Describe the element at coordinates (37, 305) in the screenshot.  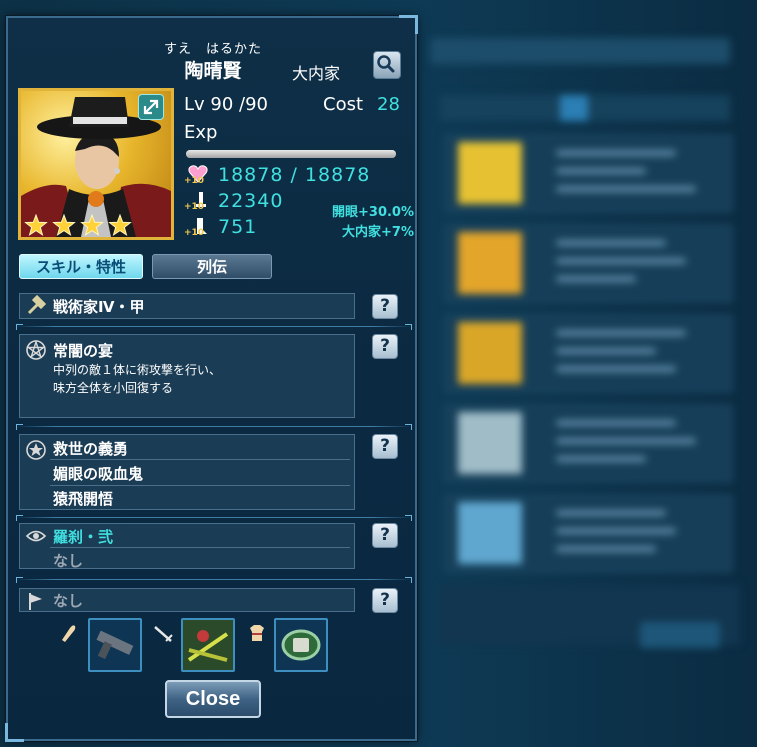
I see `hammer-icon` at that location.